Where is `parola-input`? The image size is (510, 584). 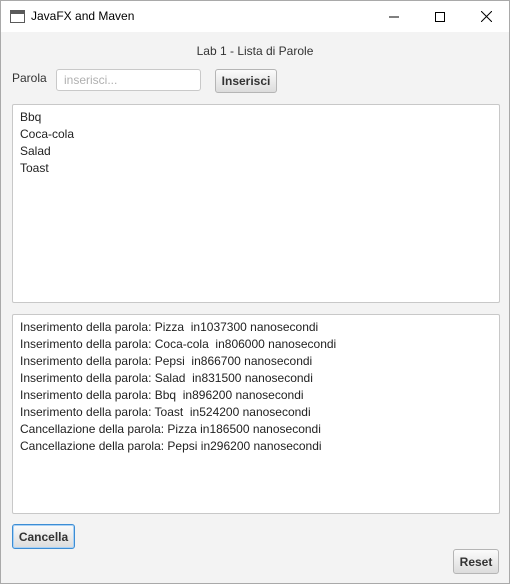 parola-input is located at coordinates (128, 80).